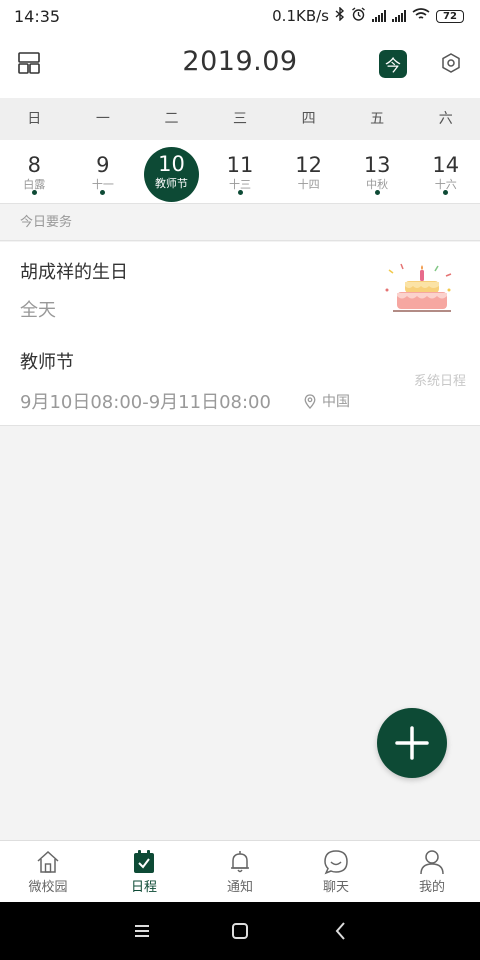 The width and height of the screenshot is (480, 960). Describe the element at coordinates (308, 119) in the screenshot. I see `weekday-thu: 四` at that location.